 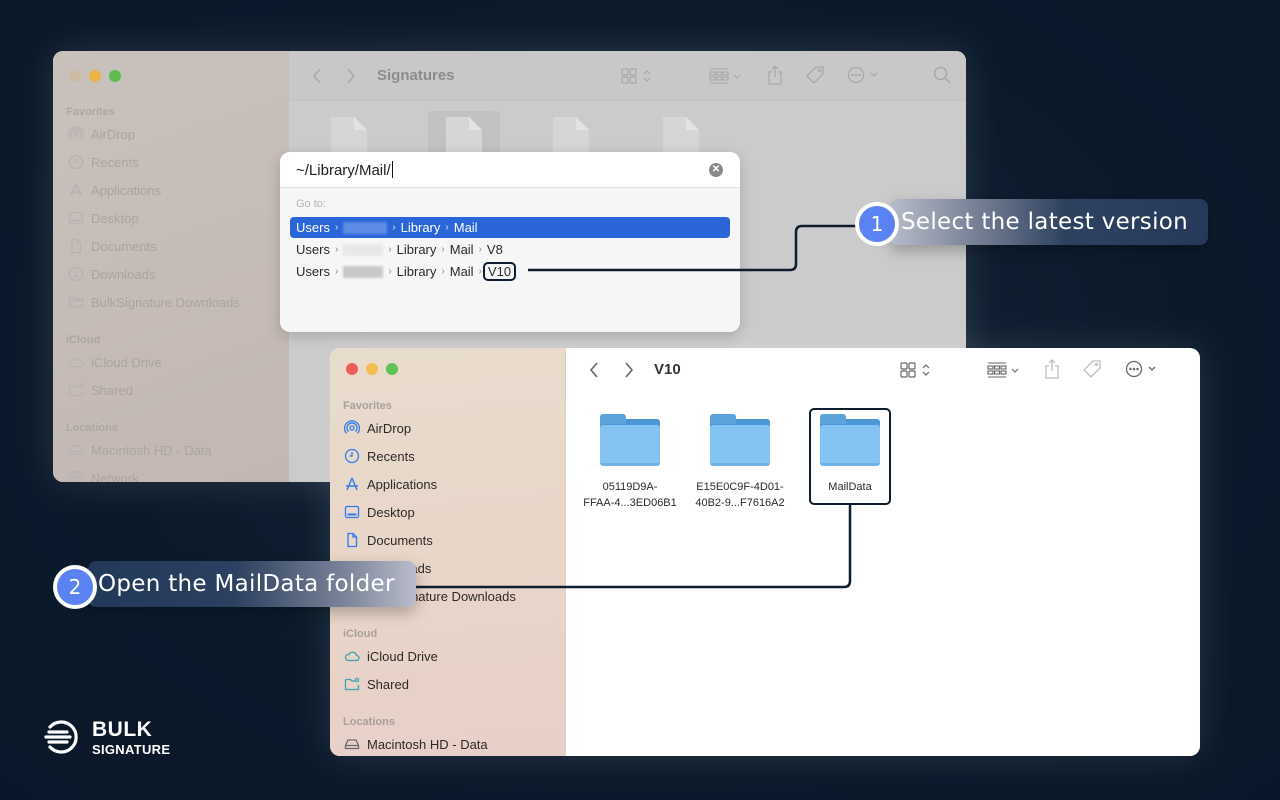 What do you see at coordinates (850, 456) in the screenshot?
I see `maildata-highlight` at bounding box center [850, 456].